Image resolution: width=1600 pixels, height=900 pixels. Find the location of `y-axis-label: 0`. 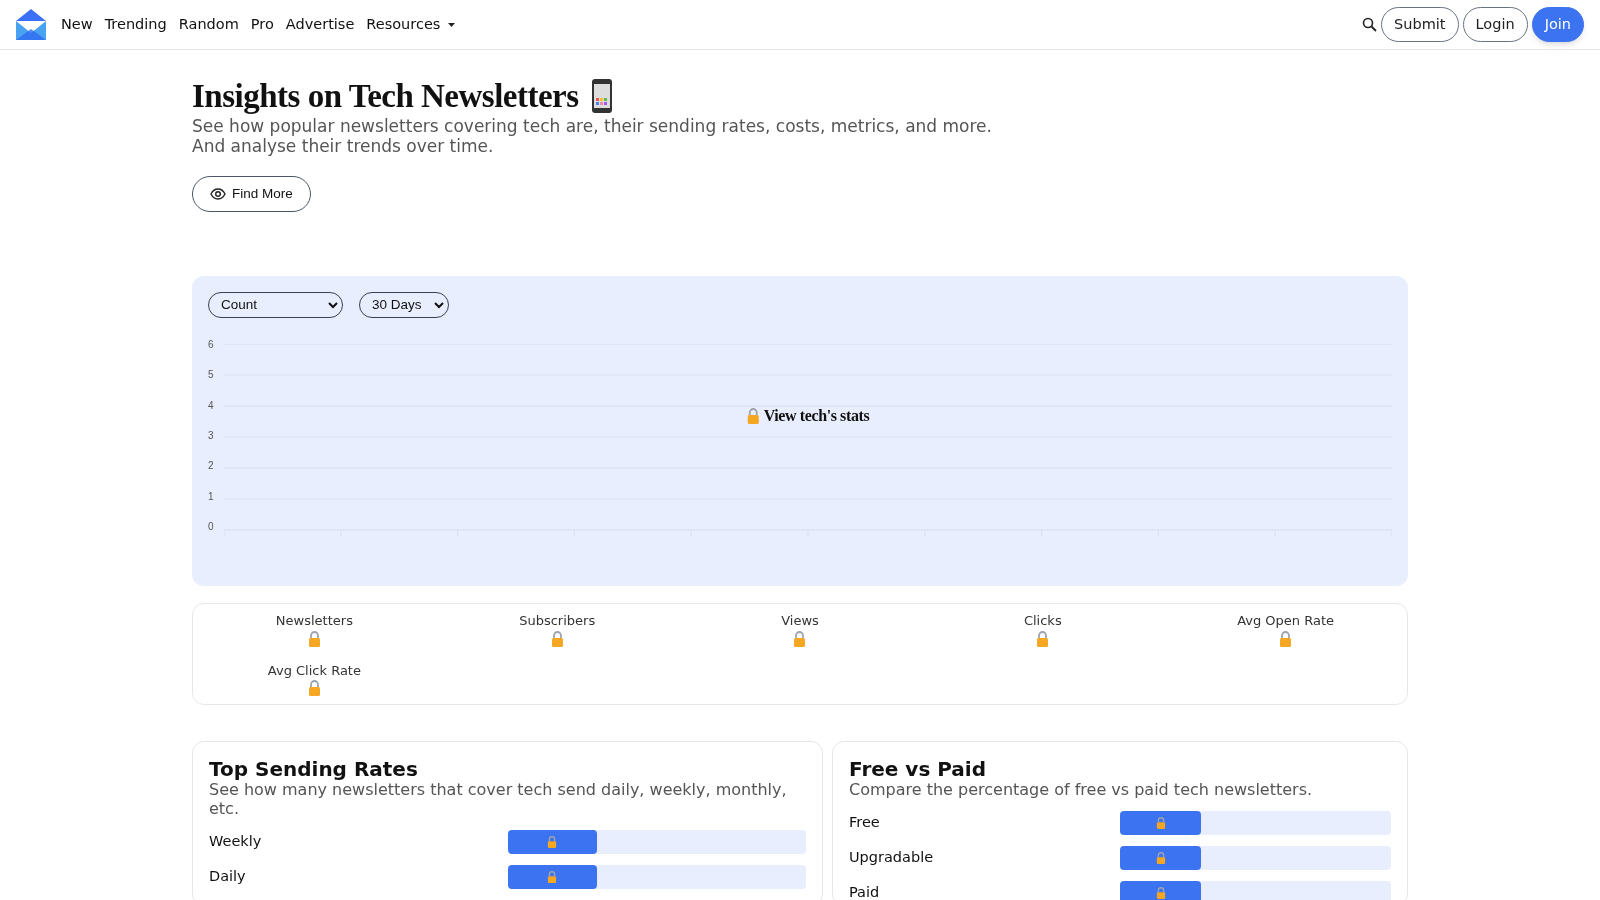

y-axis-label: 0 is located at coordinates (211, 526).